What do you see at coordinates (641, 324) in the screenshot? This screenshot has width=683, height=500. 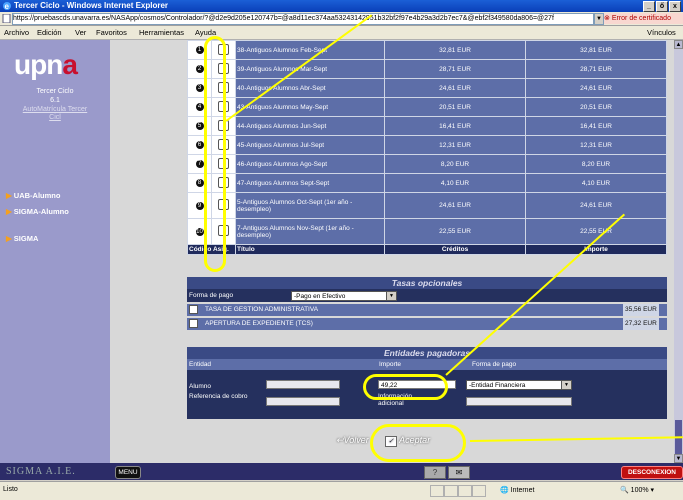 I see `fee-amount: 27,32 EUR` at bounding box center [641, 324].